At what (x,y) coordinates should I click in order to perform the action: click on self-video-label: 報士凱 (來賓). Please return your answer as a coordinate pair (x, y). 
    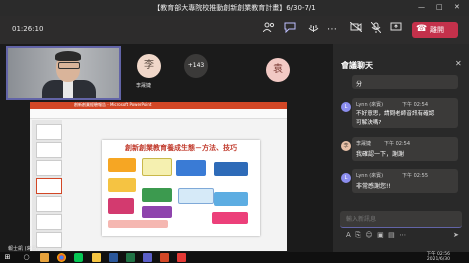
    Looking at the image, I should click on (23, 249).